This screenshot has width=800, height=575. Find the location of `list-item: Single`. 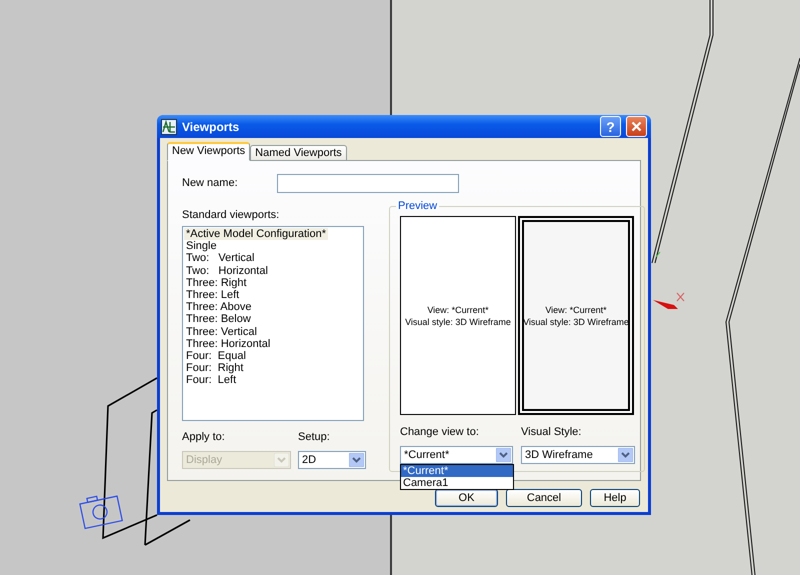

list-item: Single is located at coordinates (201, 246).